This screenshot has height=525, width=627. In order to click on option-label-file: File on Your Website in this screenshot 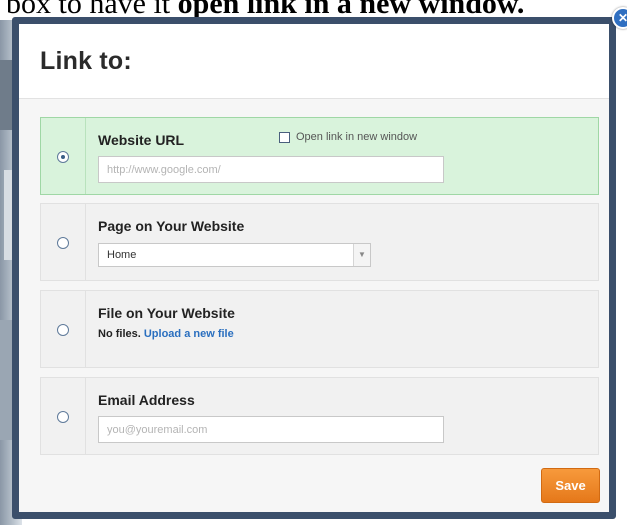, I will do `click(166, 313)`.